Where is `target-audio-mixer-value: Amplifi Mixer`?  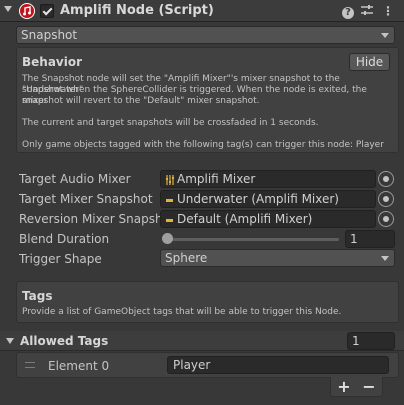 target-audio-mixer-value: Amplifi Mixer is located at coordinates (216, 179).